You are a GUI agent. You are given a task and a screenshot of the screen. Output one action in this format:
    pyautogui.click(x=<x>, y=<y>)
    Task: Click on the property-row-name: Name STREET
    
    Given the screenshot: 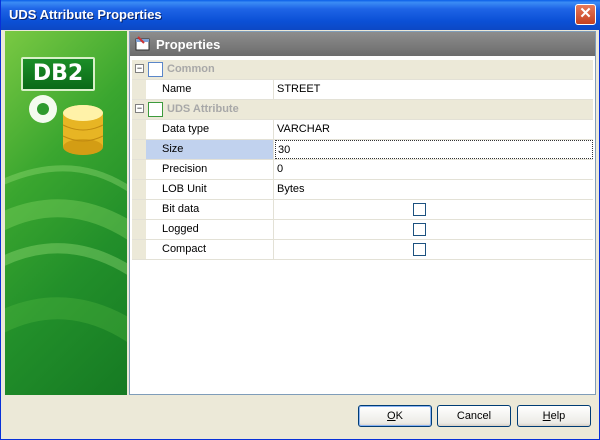 What is the action you would take?
    pyautogui.click(x=362, y=90)
    